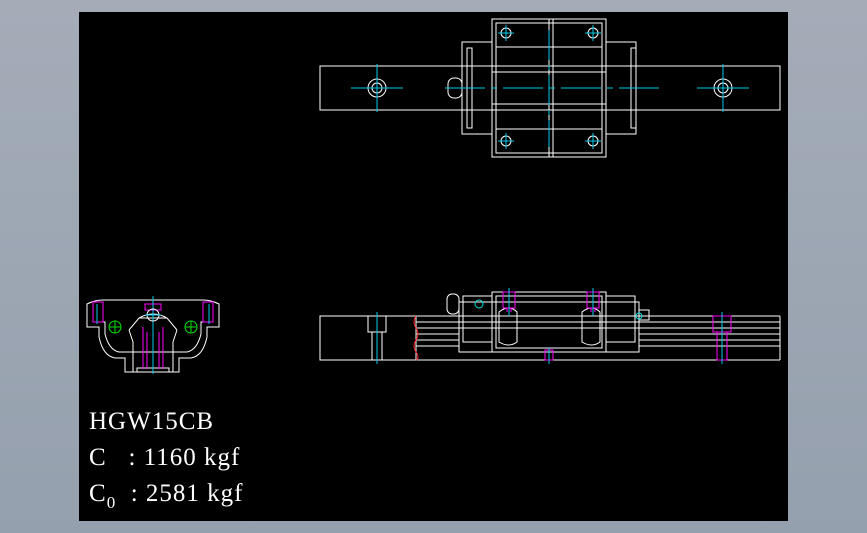 The image size is (867, 533). What do you see at coordinates (172, 493) in the screenshot?
I see `static-load-value: 2581` at bounding box center [172, 493].